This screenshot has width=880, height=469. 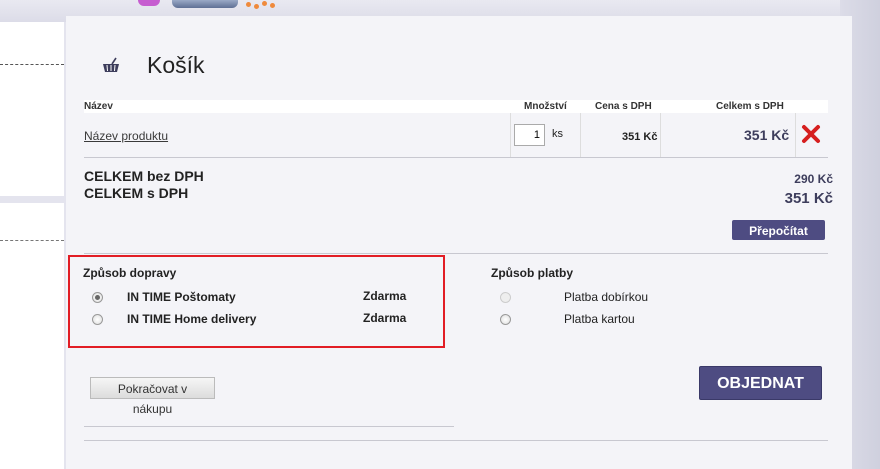 What do you see at coordinates (750, 106) in the screenshot?
I see `column-header-total: Celkem s DPH` at bounding box center [750, 106].